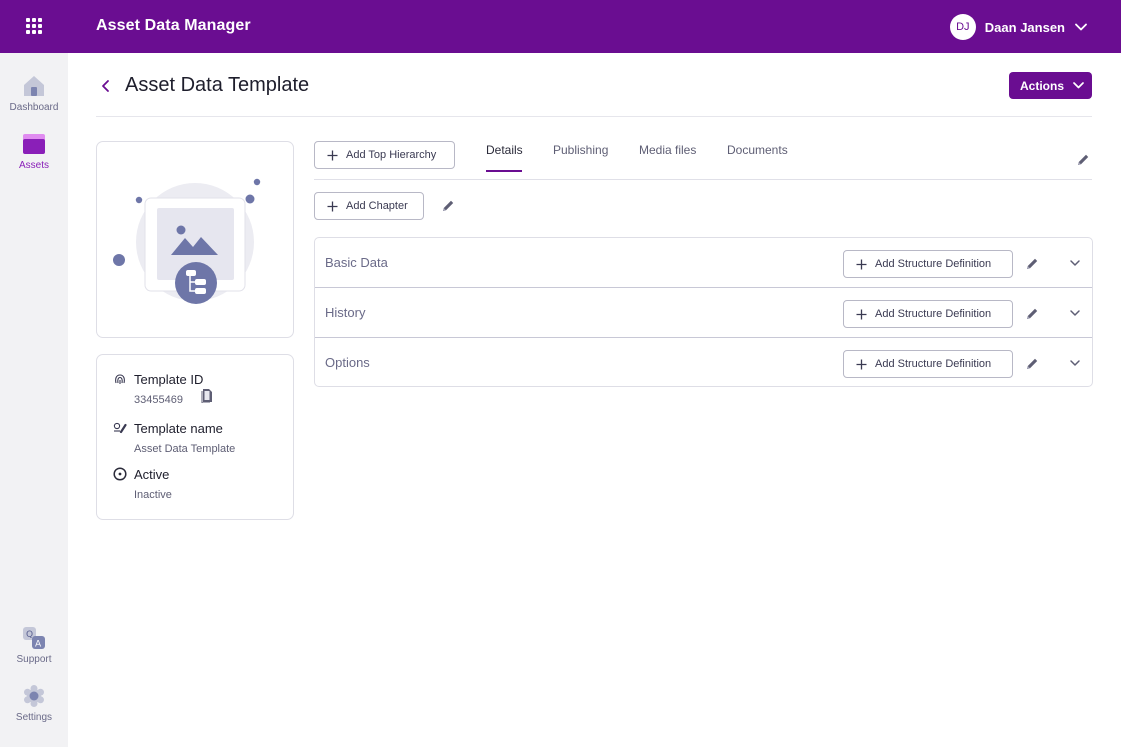 This screenshot has width=1121, height=747. I want to click on user-menu: DJ Daan Jansen, so click(1018, 27).